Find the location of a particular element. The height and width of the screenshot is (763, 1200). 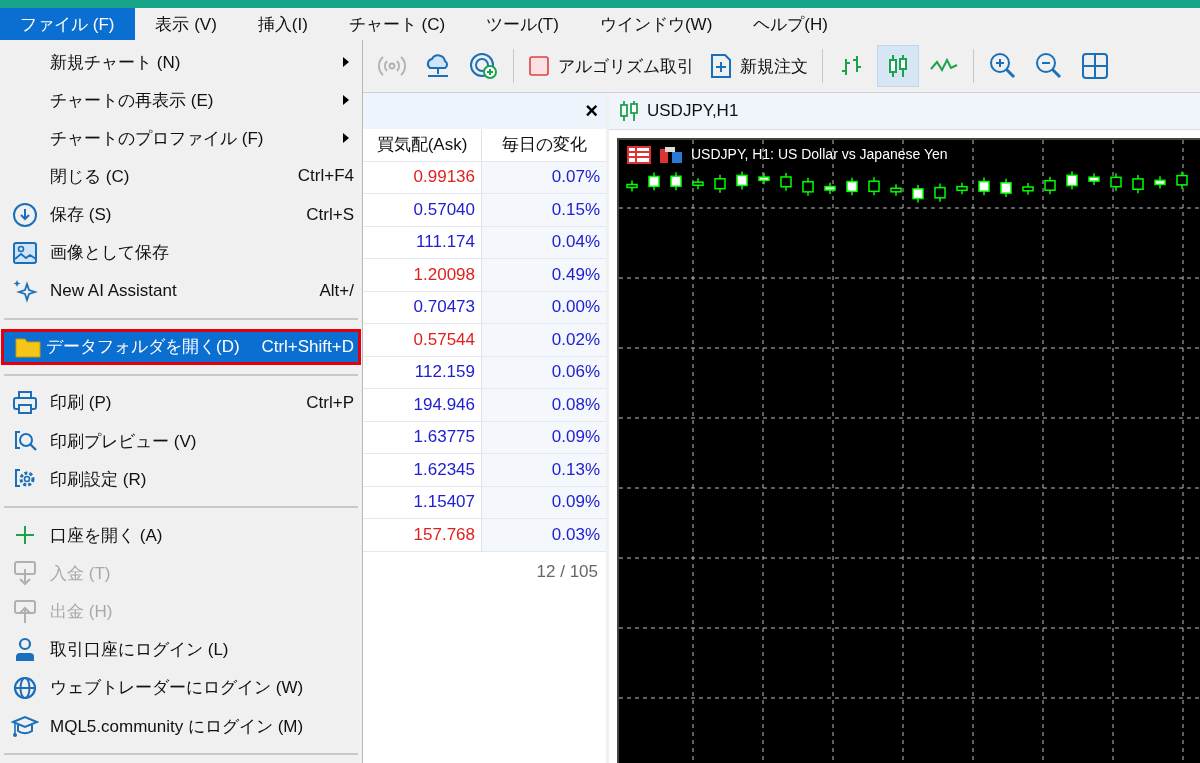

menu-item: データフォルダを開く(D) Ctrl+Shift+D is located at coordinates (181, 346).